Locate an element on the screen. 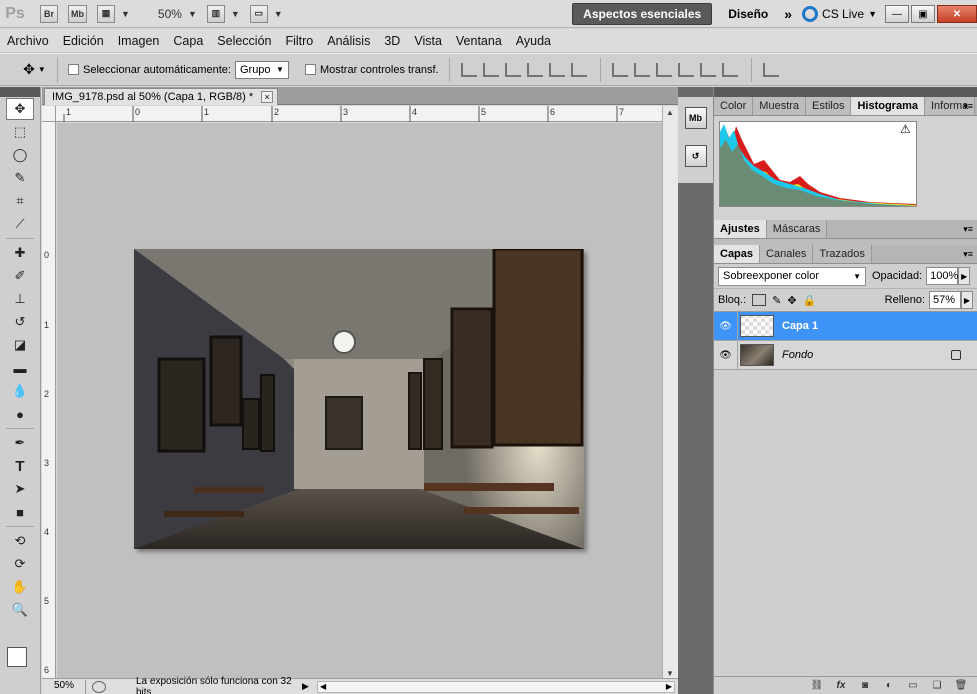  layer-style-icon: fx is located at coordinates (841, 686).